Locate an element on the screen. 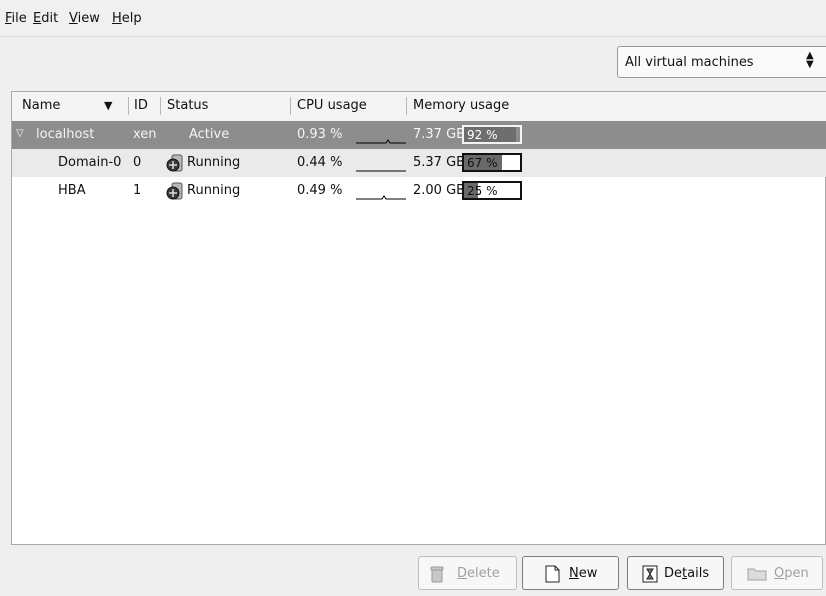 The height and width of the screenshot is (596, 826). vm-filter-dropdown: All virtual machines ▲ ▼ is located at coordinates (721, 62).